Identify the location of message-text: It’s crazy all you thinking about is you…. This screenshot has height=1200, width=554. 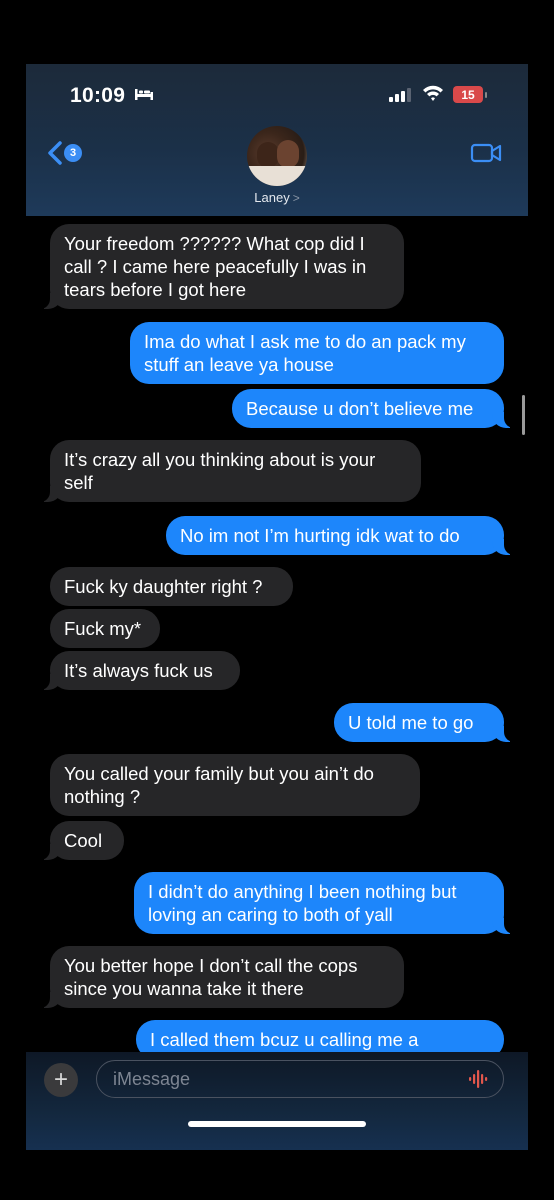
(220, 471).